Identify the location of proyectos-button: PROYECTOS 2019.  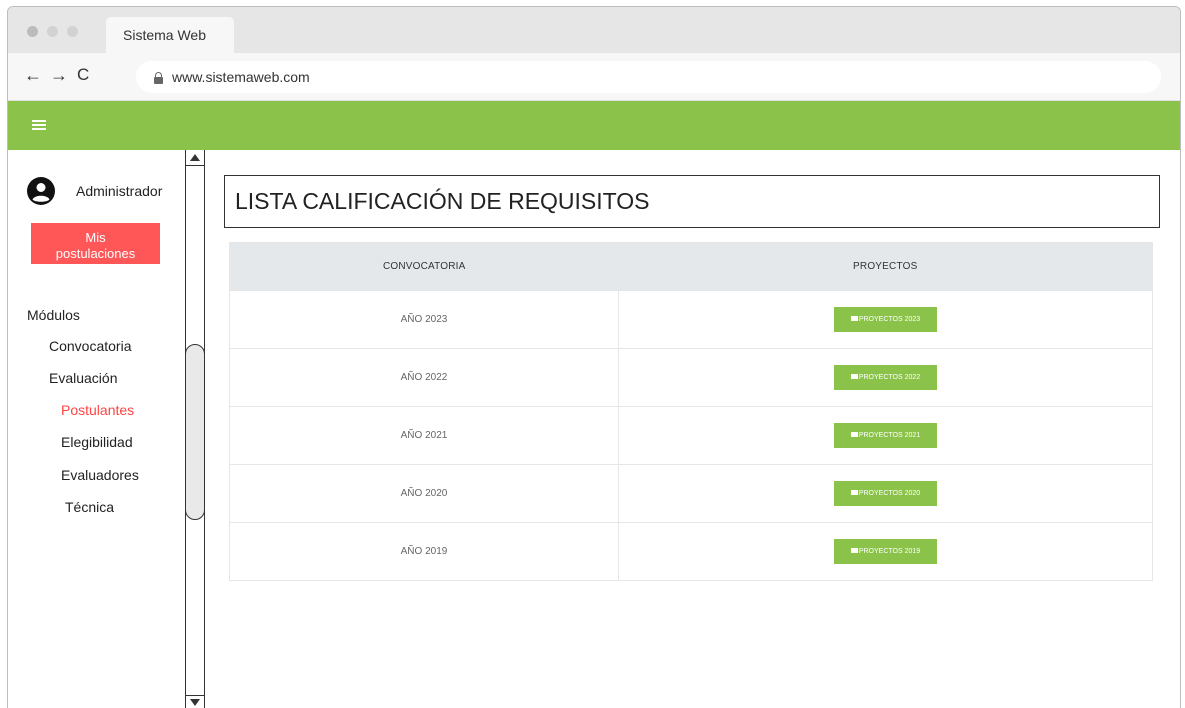
(885, 551).